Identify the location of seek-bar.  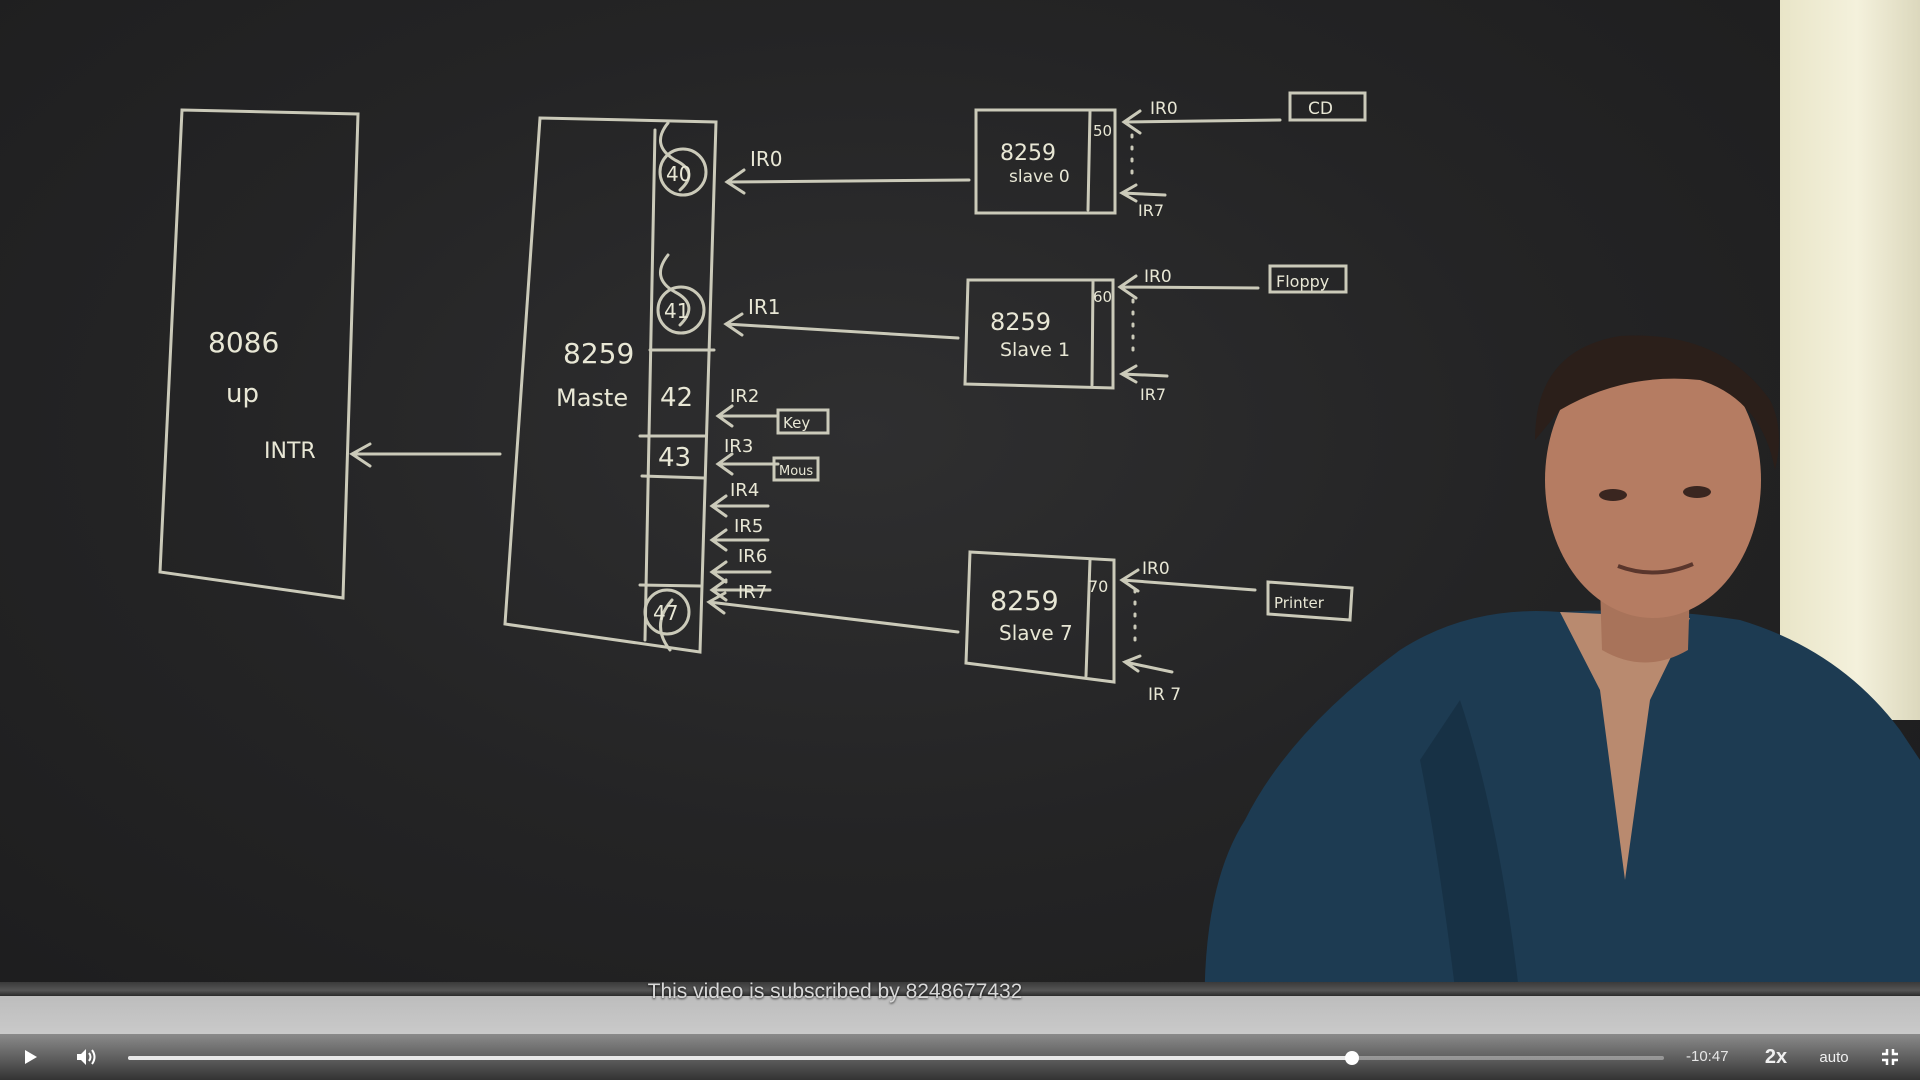
(896, 1058).